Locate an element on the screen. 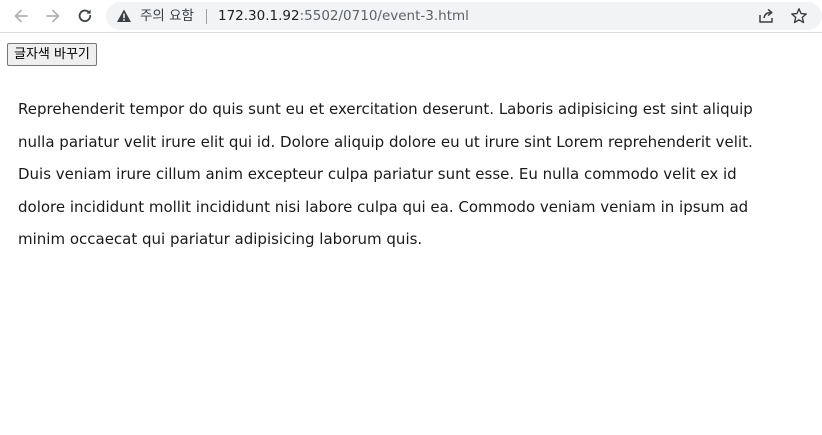 The height and width of the screenshot is (435, 822). url-text: 172.30.1.92:5502/0710/event-3.html is located at coordinates (343, 16).